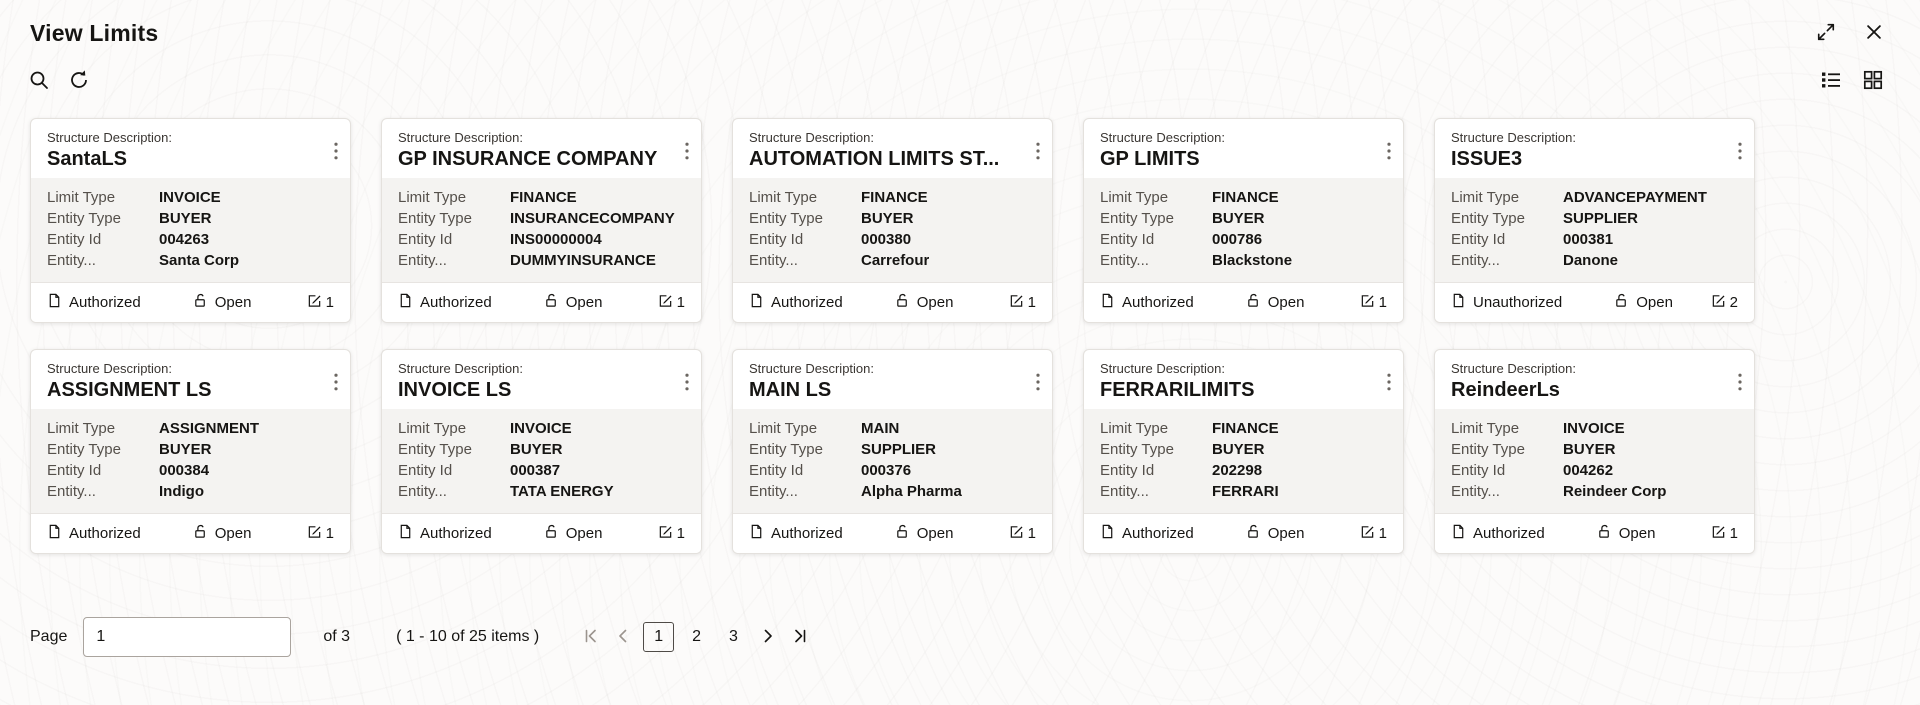 The image size is (1920, 705). Describe the element at coordinates (623, 637) in the screenshot. I see `prev-page-button` at that location.